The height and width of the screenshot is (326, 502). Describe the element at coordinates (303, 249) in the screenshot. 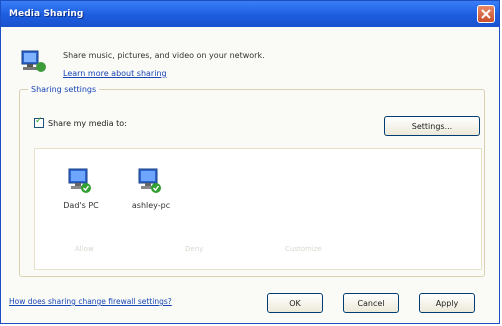

I see `customize-label: Customize` at that location.